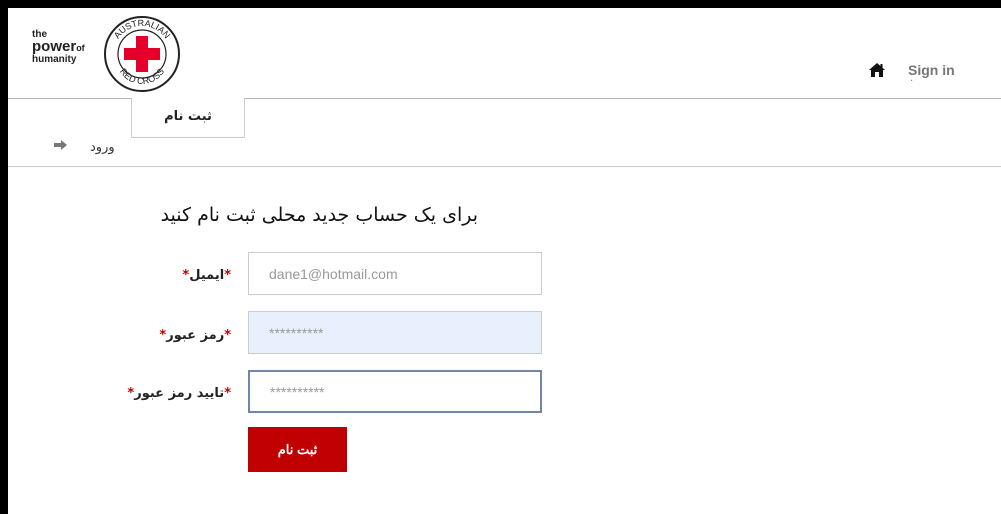 The height and width of the screenshot is (514, 1001). I want to click on email-field: dane1@hotmail.com, so click(395, 273).